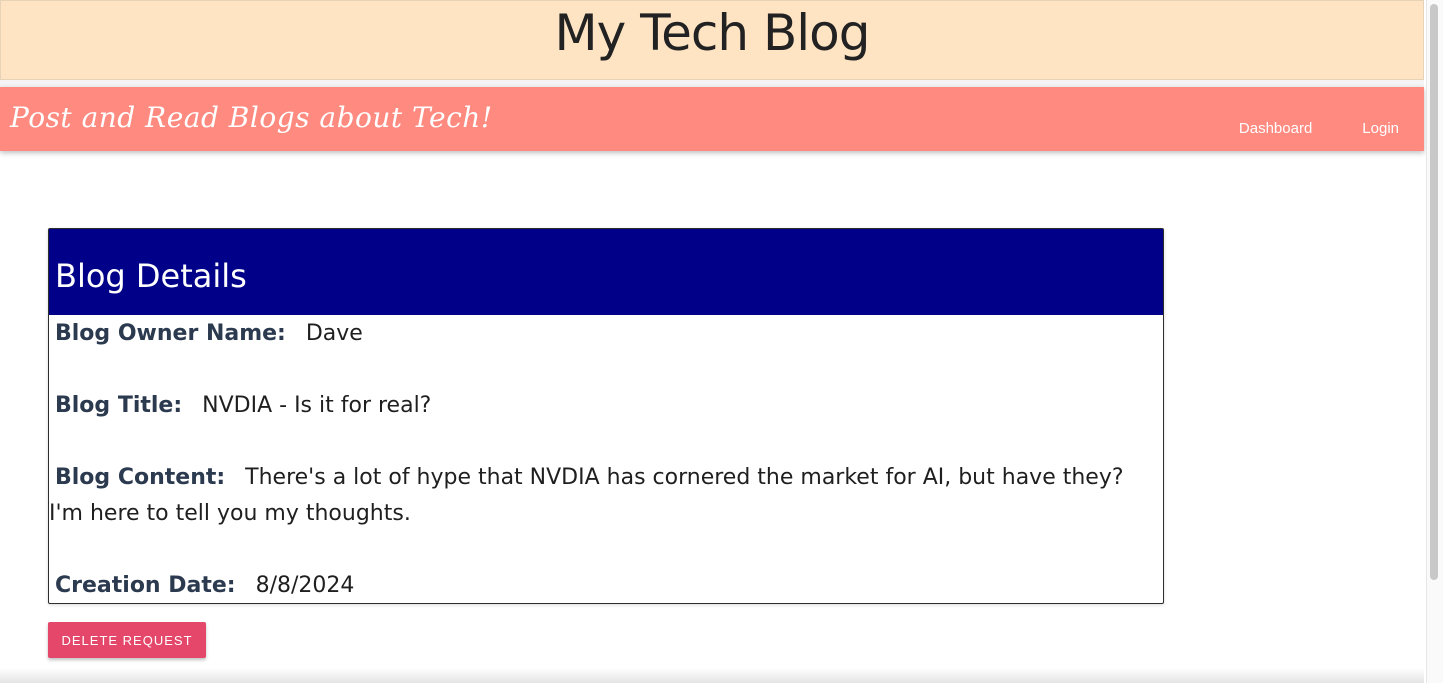 This screenshot has width=1443, height=683. I want to click on detail-date: Creation Date: 8/8/2024, so click(599, 586).